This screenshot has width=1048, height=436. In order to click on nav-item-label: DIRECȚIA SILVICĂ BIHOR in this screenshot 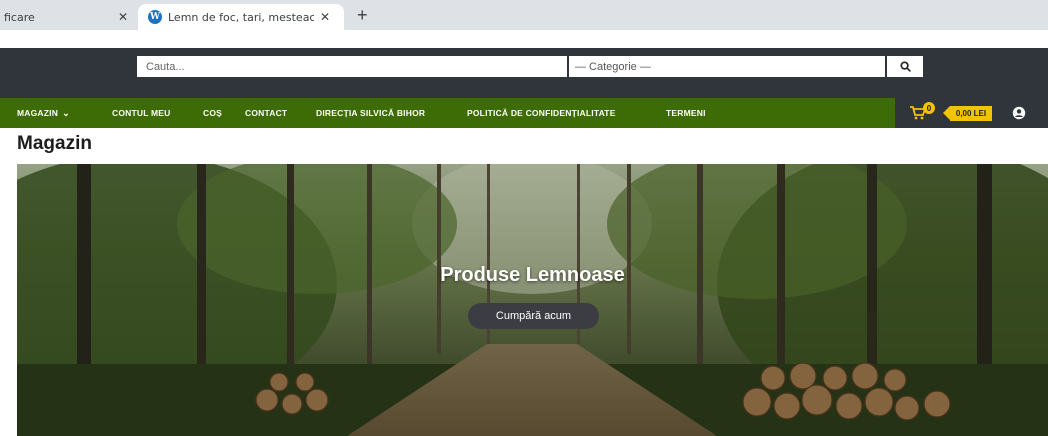, I will do `click(371, 113)`.